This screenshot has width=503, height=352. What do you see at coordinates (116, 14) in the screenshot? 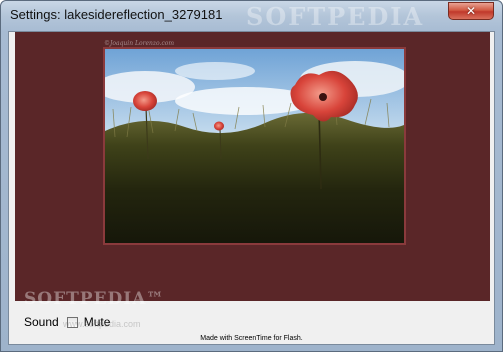
I see `window-title: Settings: lakesidereflection_3279181` at bounding box center [116, 14].